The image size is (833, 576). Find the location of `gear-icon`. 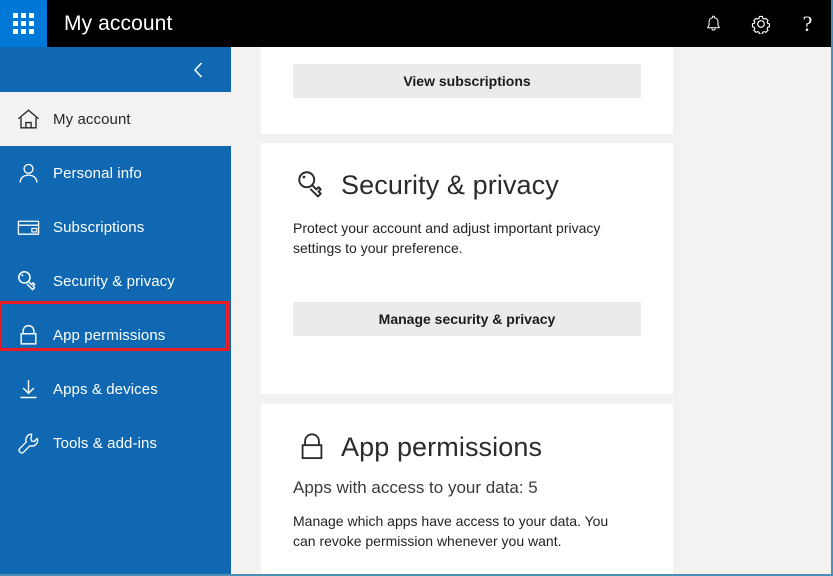

gear-icon is located at coordinates (760, 24).